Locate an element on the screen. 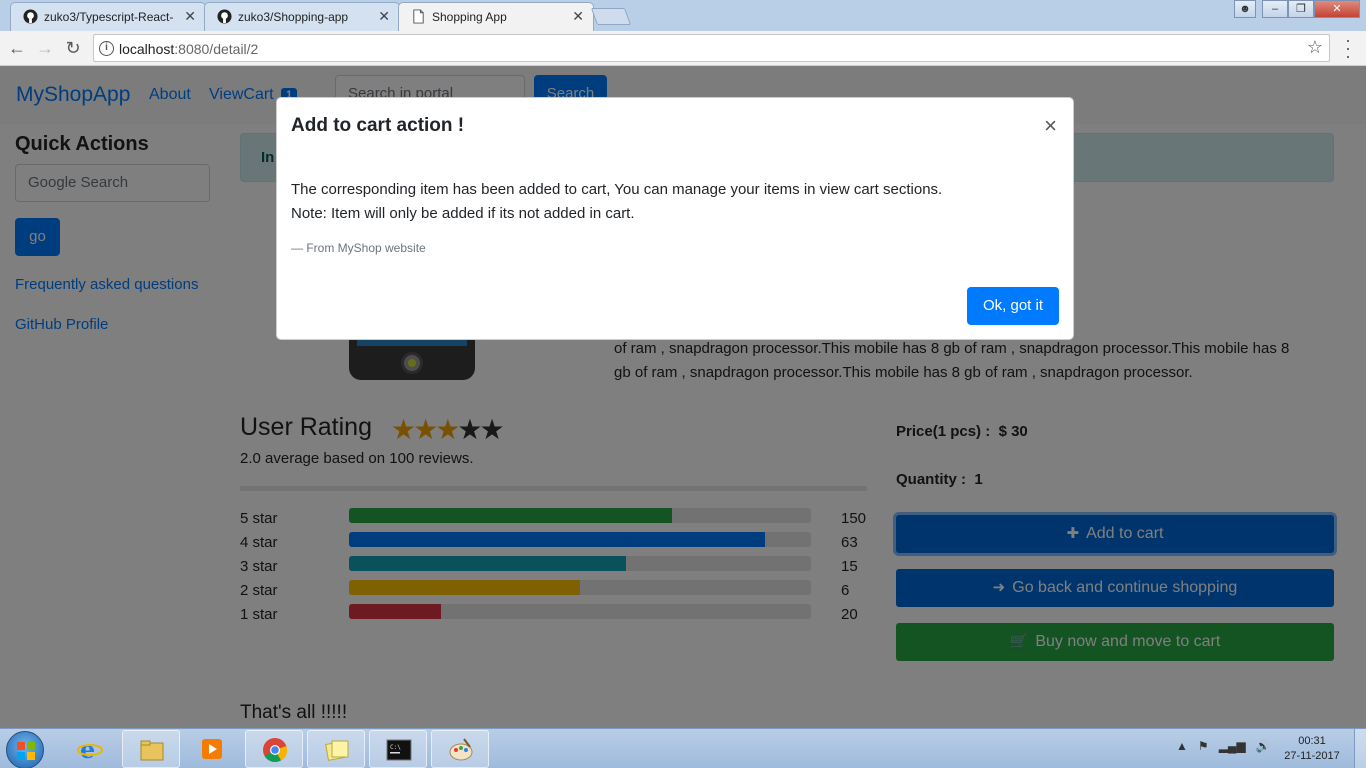  taskbar-command-prompt: C:\ is located at coordinates (398, 749).